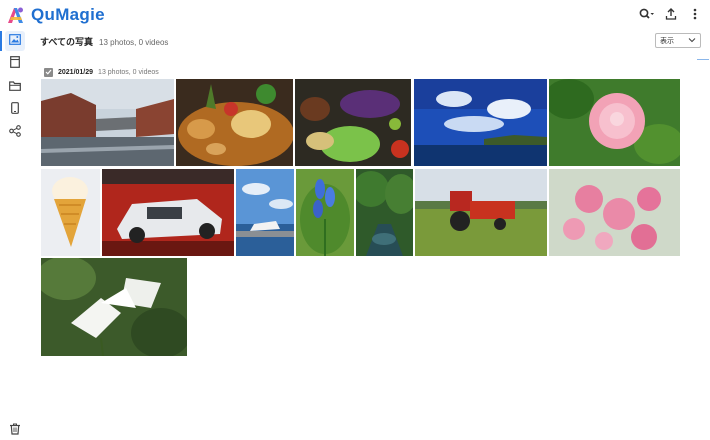 Image resolution: width=710 pixels, height=440 pixels. What do you see at coordinates (48, 72) in the screenshot?
I see `group-select-checkbox` at bounding box center [48, 72].